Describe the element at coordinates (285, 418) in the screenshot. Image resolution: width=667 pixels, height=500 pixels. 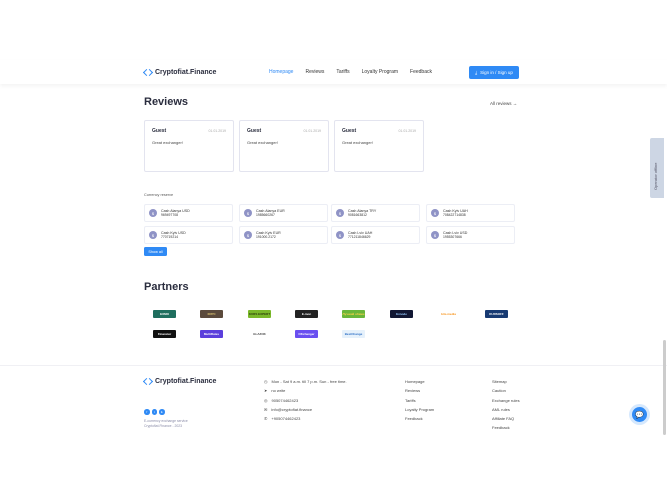
I see `contact-phone: +905074462423` at that location.